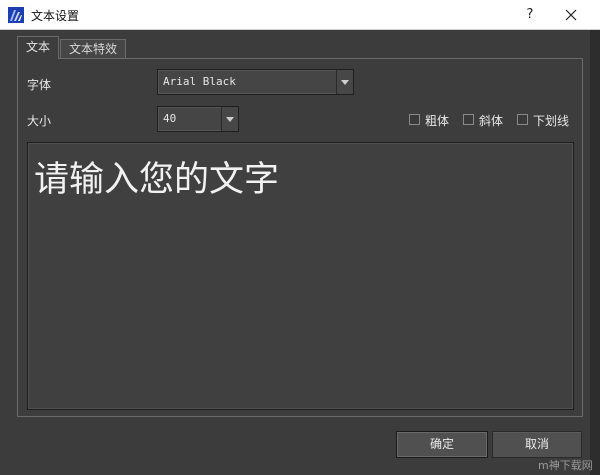 The height and width of the screenshot is (475, 600). What do you see at coordinates (255, 82) in the screenshot?
I see `font-select: Arial Black` at bounding box center [255, 82].